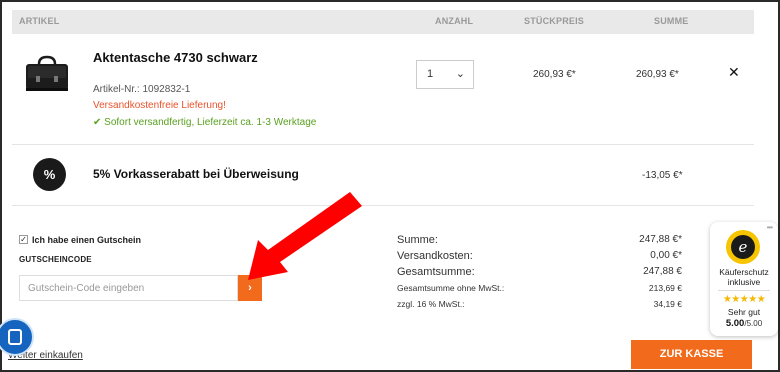 Image resolution: width=780 pixels, height=372 pixels. Describe the element at coordinates (734, 72) in the screenshot. I see `close-icon: ✕` at that location.